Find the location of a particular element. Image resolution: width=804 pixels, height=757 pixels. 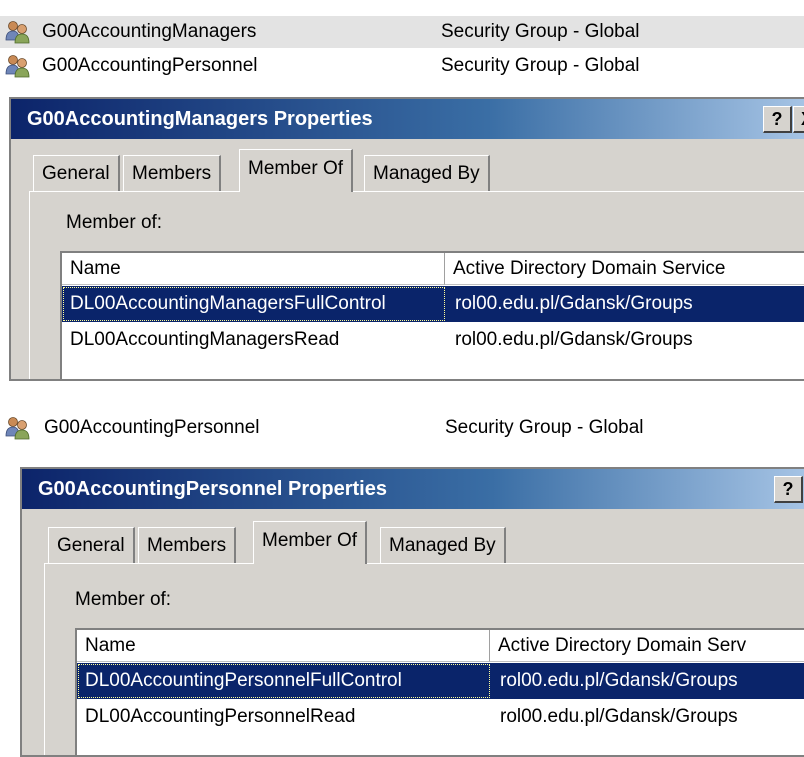

dialog-title: G00AccountingManagers Properties is located at coordinates (200, 119).